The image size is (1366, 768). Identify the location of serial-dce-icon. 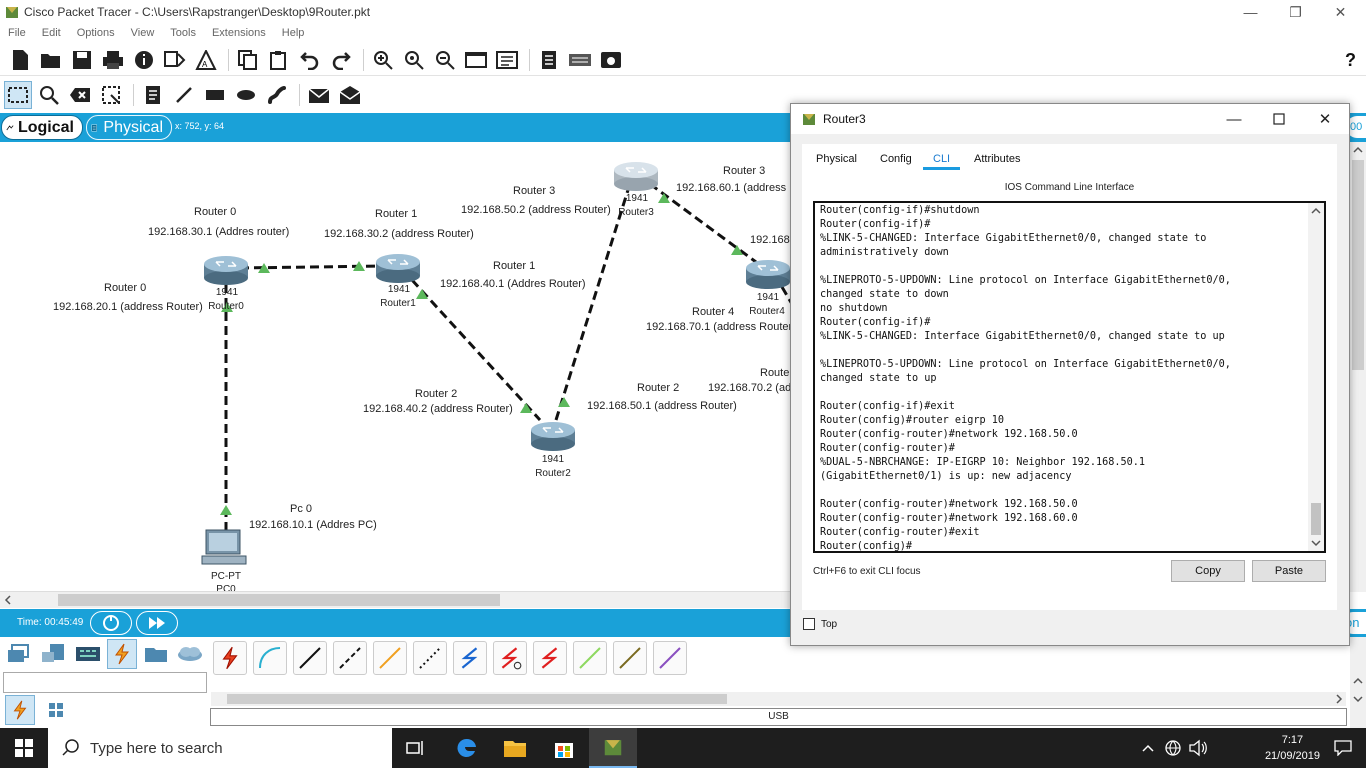
(510, 658).